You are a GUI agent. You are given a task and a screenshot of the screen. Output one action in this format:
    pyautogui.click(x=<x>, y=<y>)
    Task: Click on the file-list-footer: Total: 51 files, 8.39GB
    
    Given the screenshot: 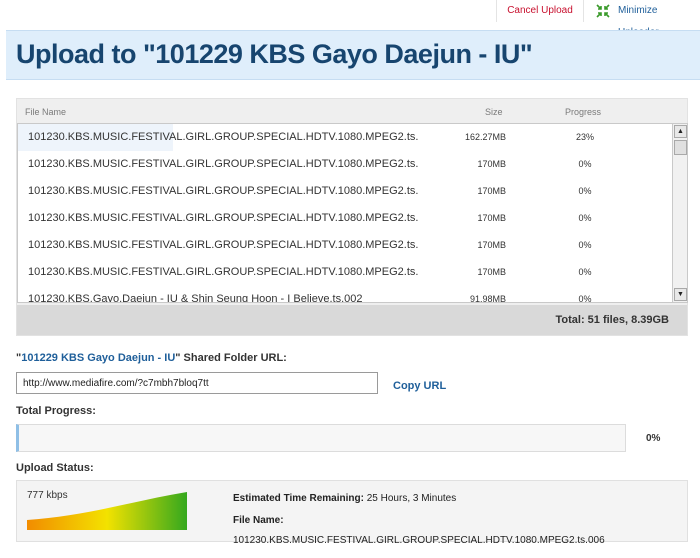 What is the action you would take?
    pyautogui.click(x=352, y=320)
    